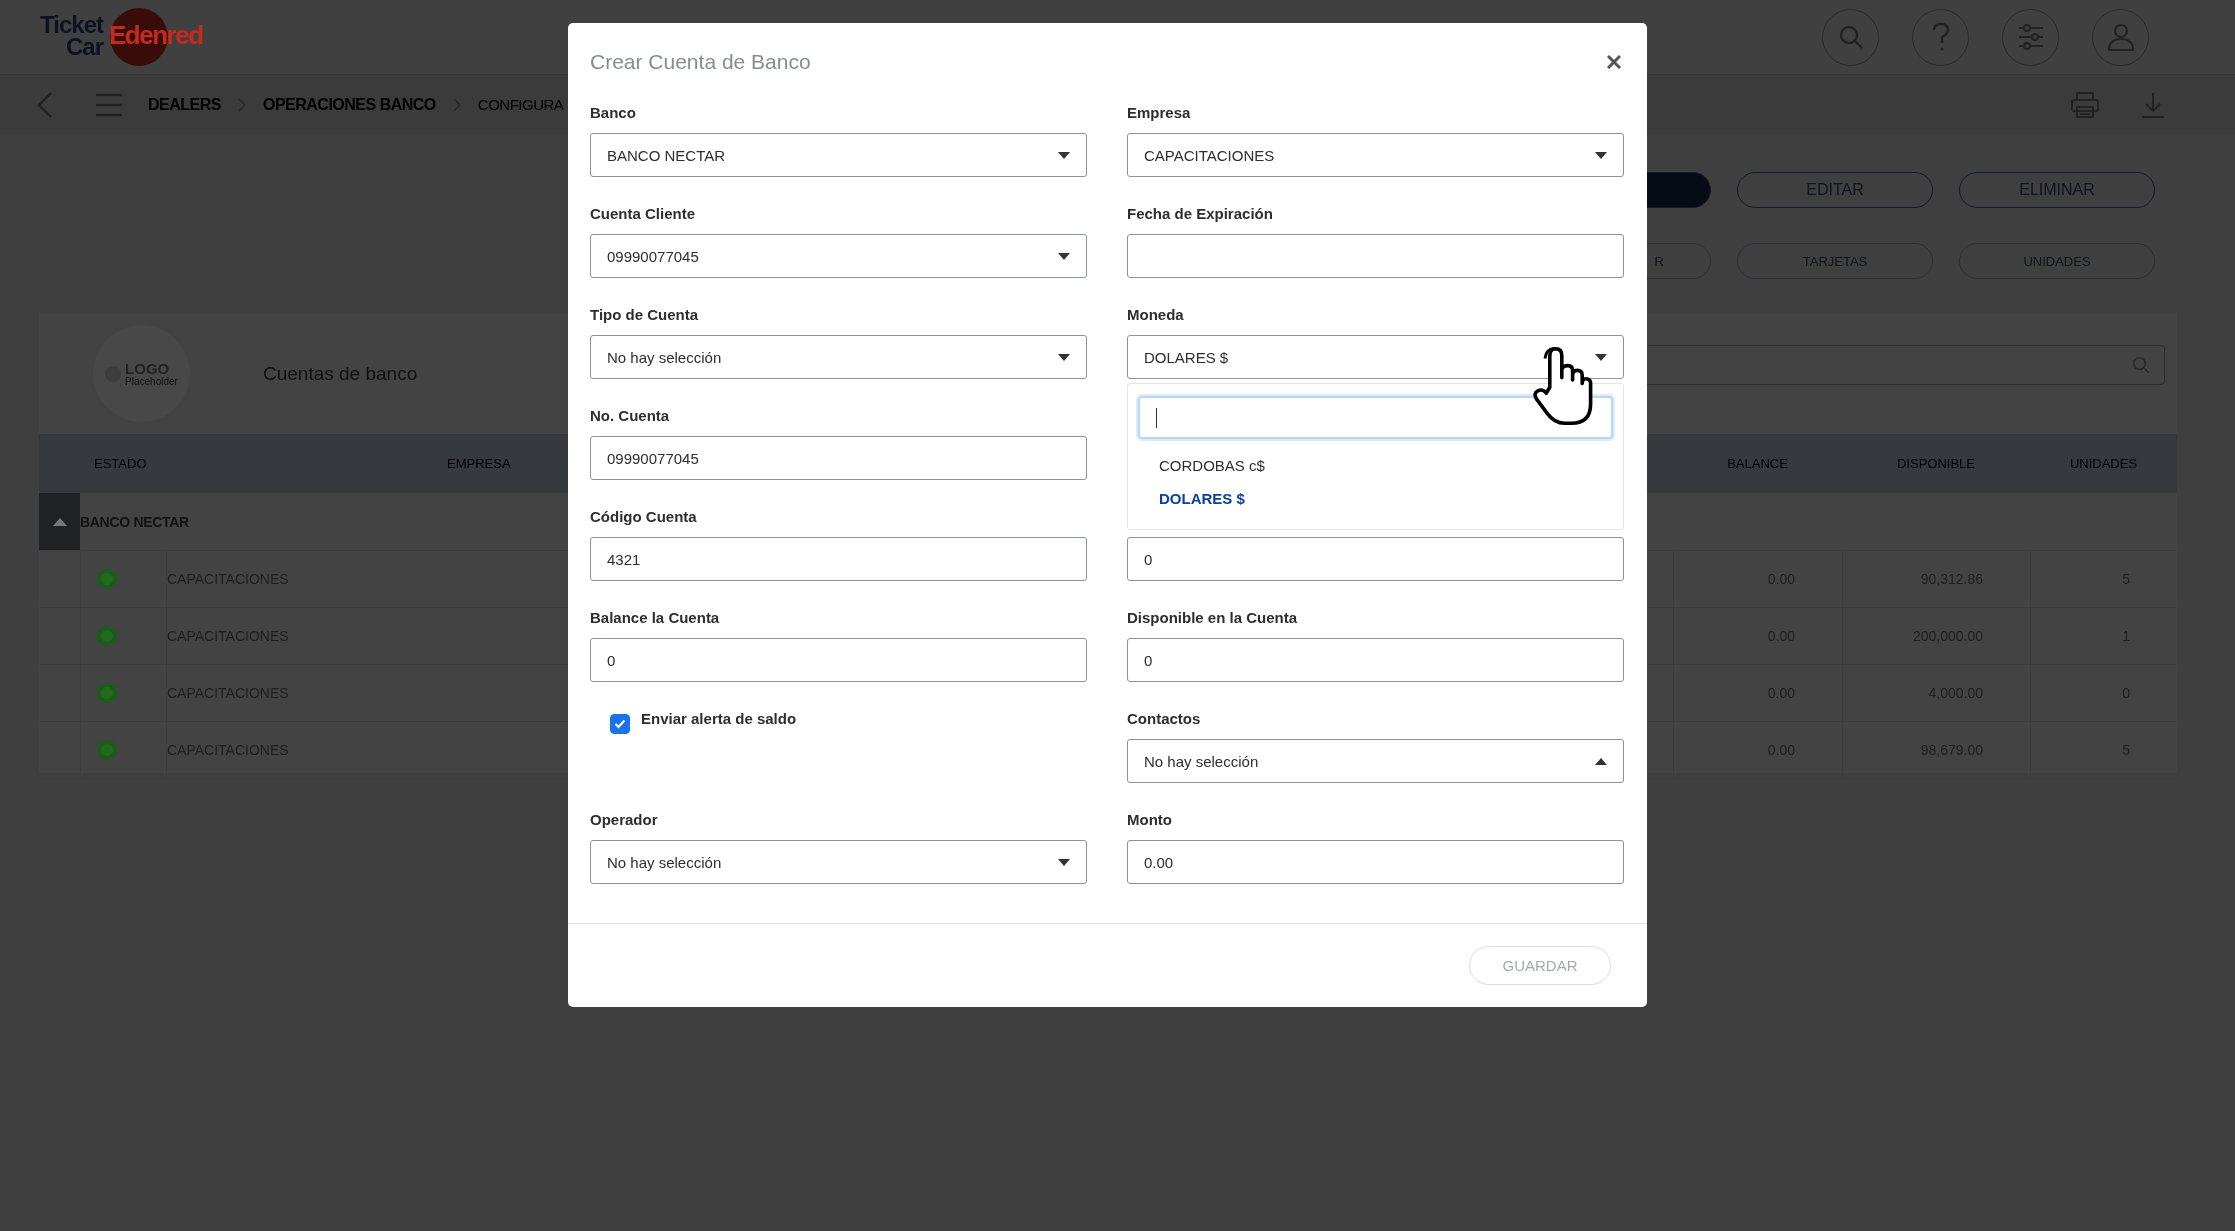  Describe the element at coordinates (1155, 314) in the screenshot. I see `field-label: Moneda` at that location.